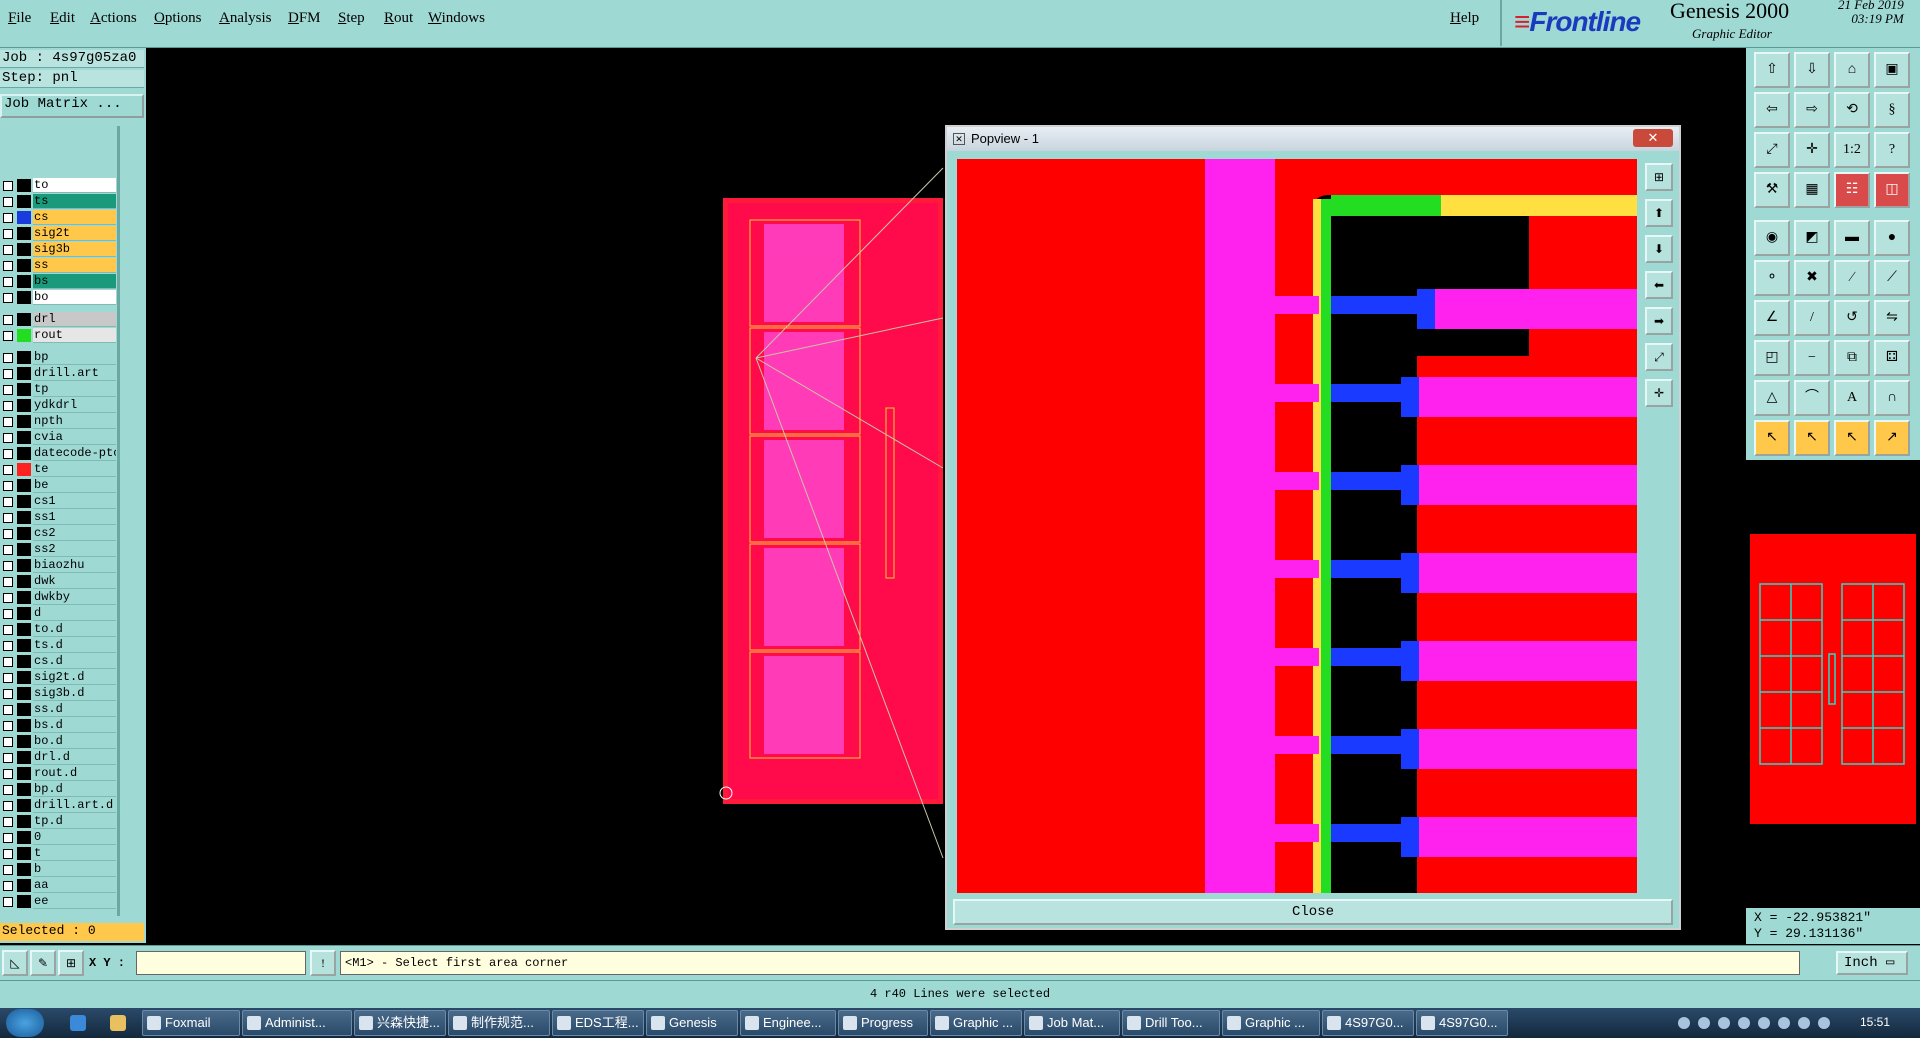  I want to click on taskbar-item: Progress, so click(883, 1023).